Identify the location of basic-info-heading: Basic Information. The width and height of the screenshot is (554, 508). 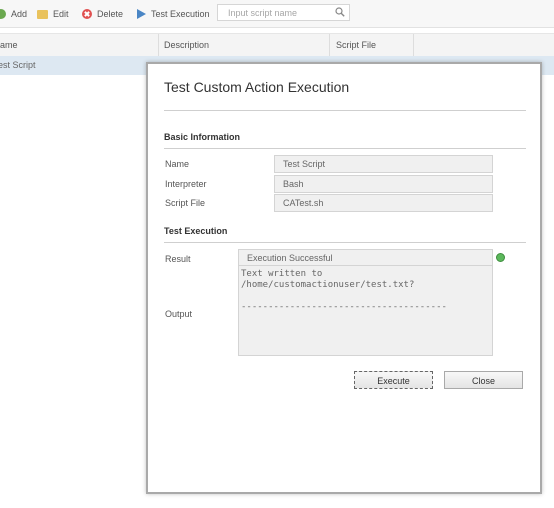
(202, 137).